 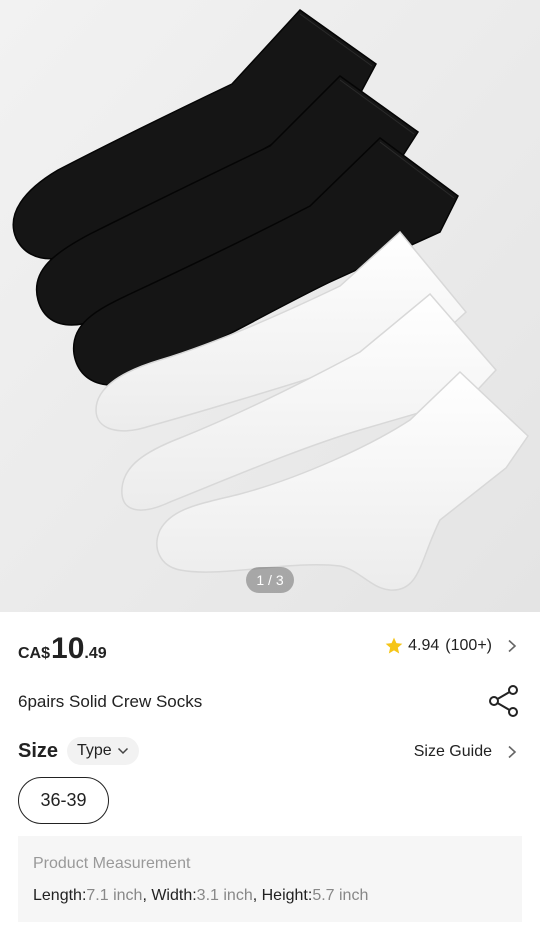 I want to click on size-type-dropdown: Type, so click(x=103, y=751).